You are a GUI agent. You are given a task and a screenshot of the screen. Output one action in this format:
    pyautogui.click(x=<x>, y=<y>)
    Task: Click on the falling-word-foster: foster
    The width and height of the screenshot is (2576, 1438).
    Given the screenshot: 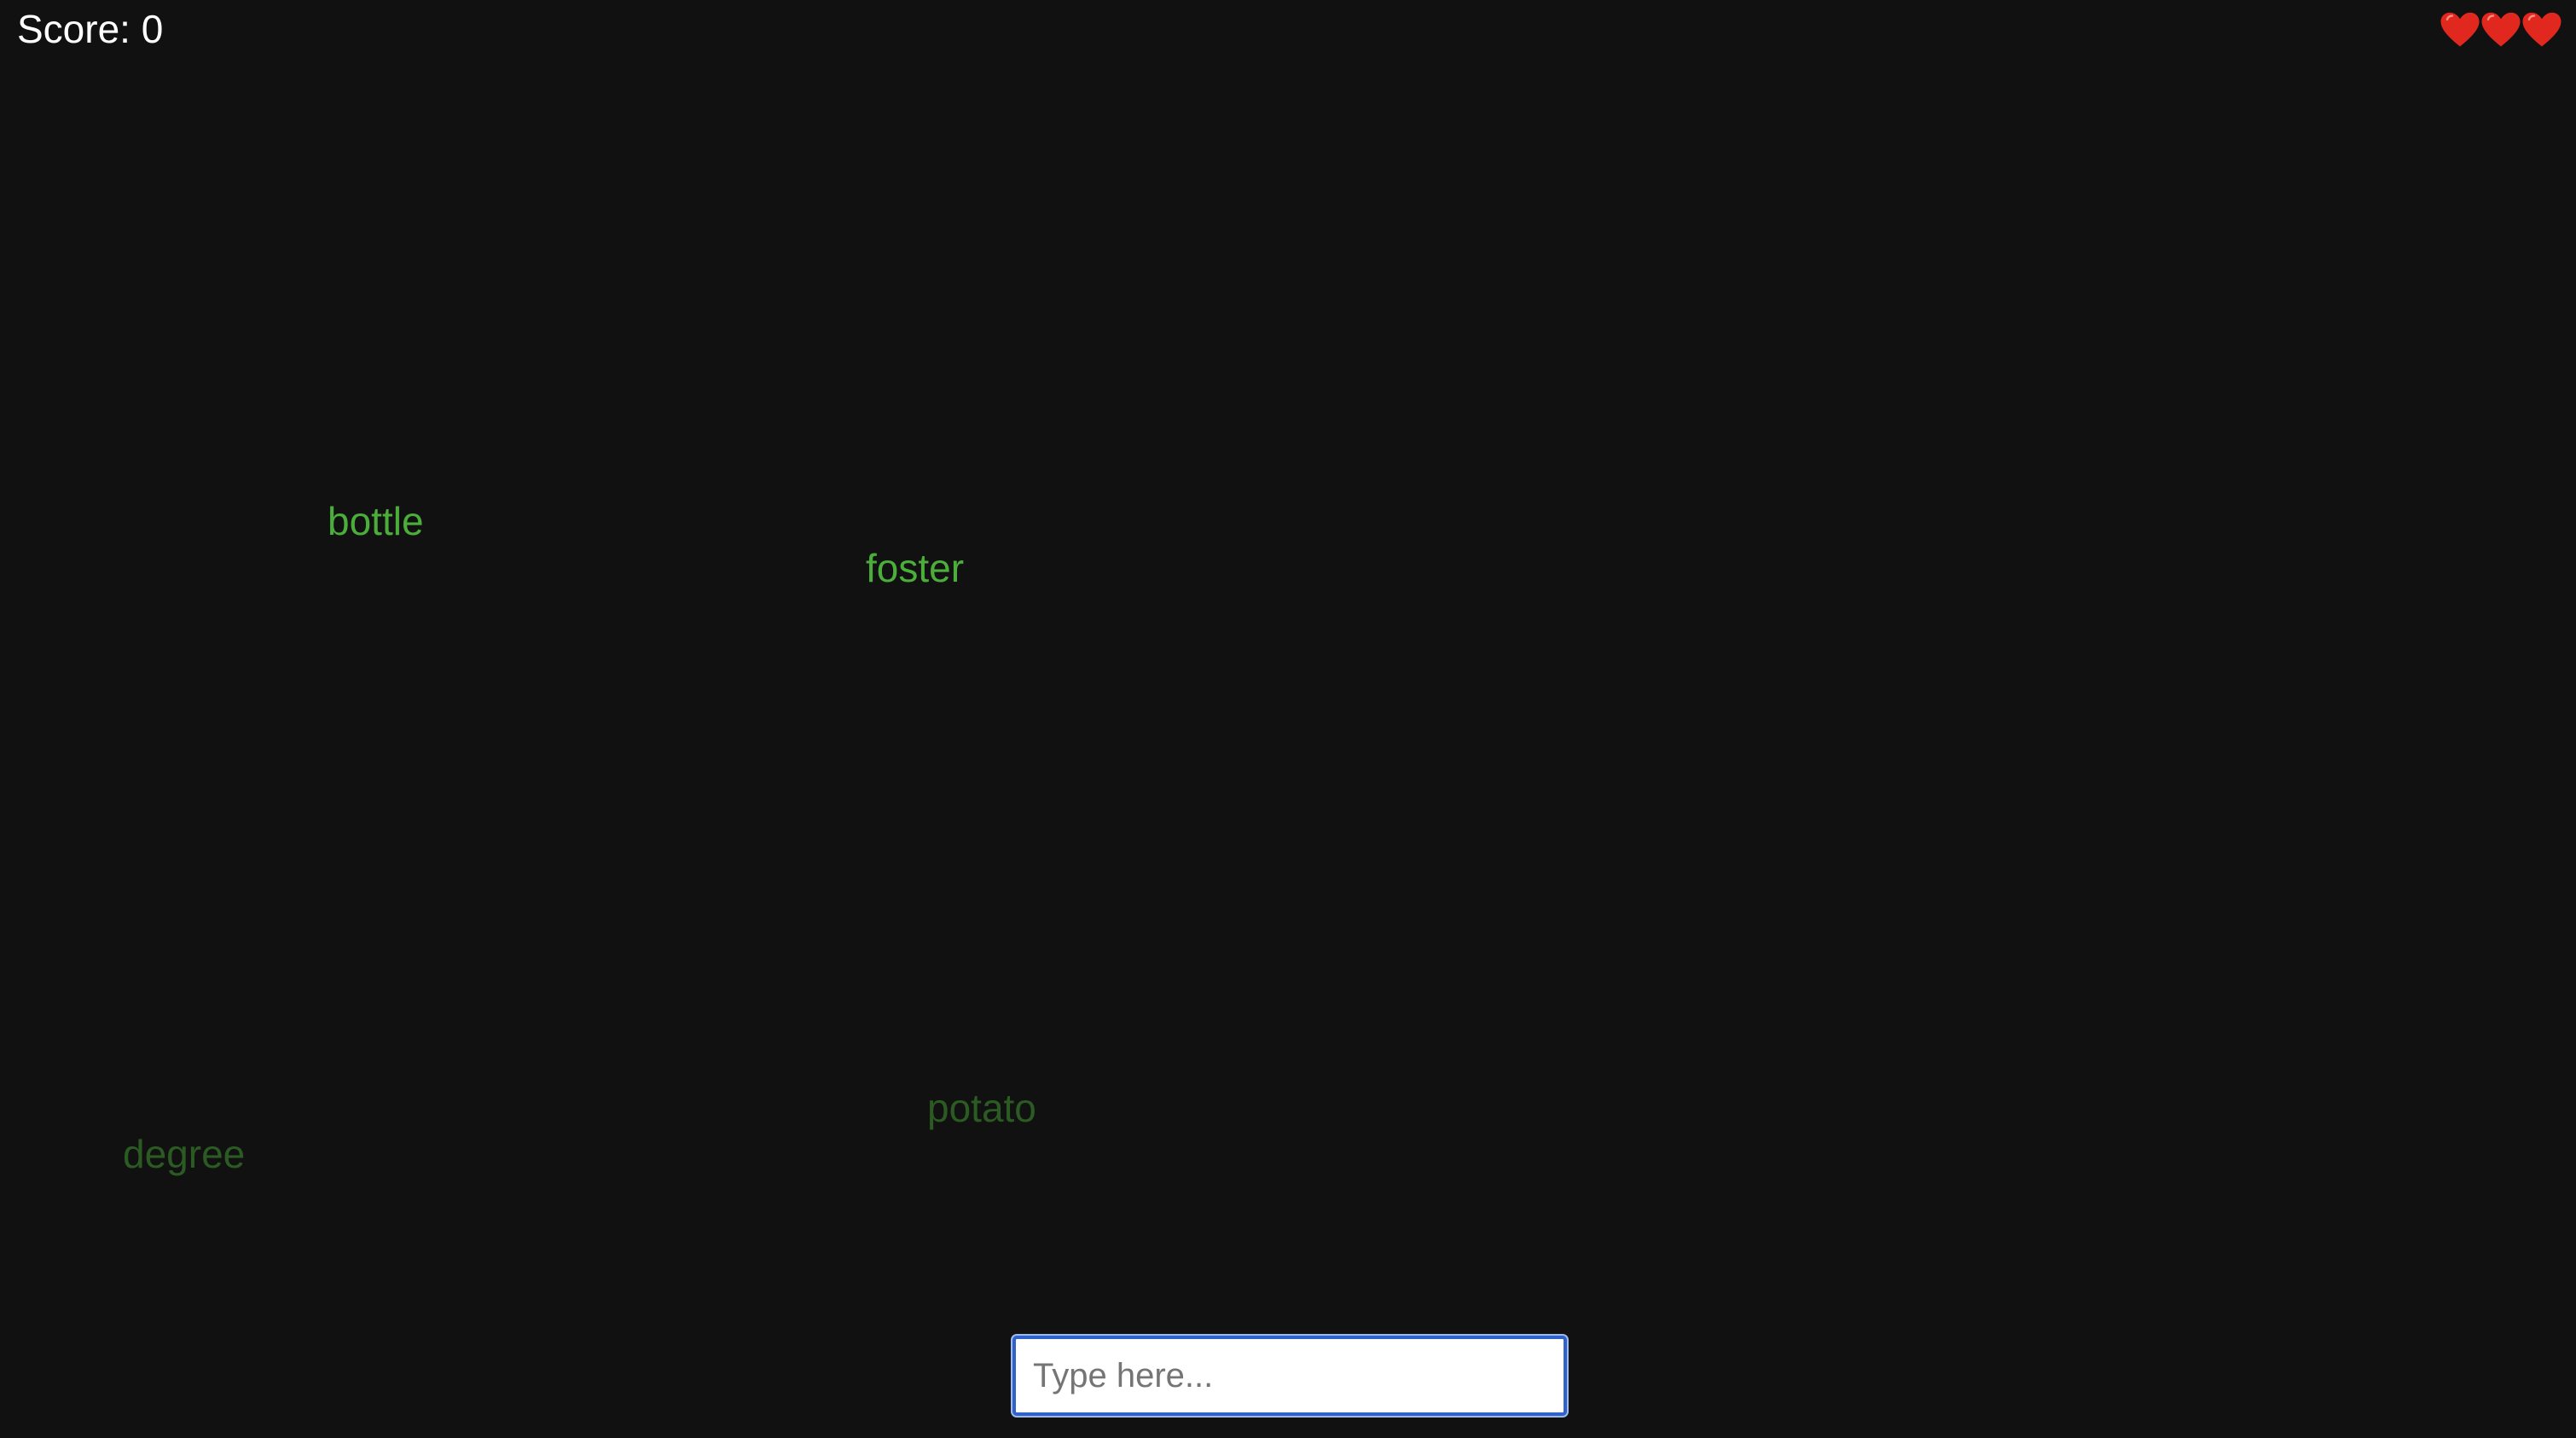 What is the action you would take?
    pyautogui.click(x=915, y=568)
    